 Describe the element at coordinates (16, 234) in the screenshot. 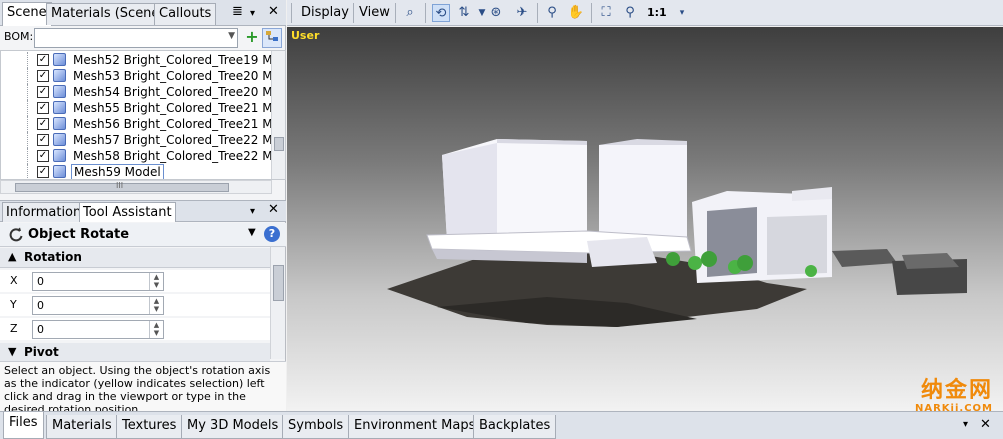

I see `rotate-icon` at that location.